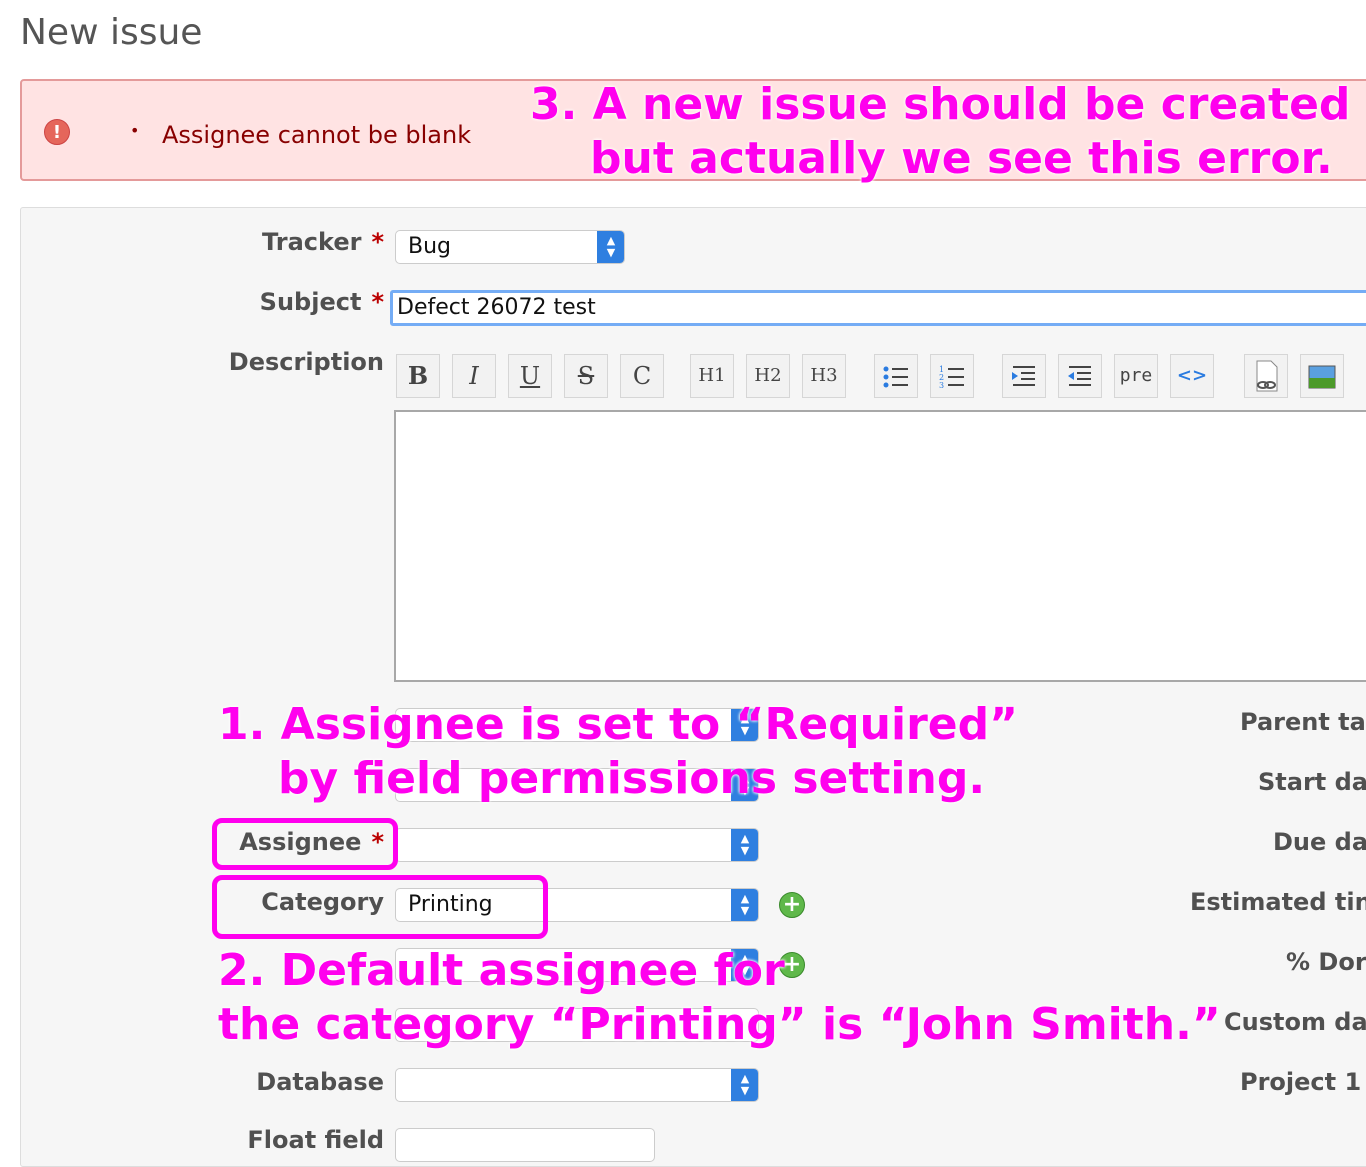  Describe the element at coordinates (1192, 376) in the screenshot. I see `code-block-button: <>` at that location.